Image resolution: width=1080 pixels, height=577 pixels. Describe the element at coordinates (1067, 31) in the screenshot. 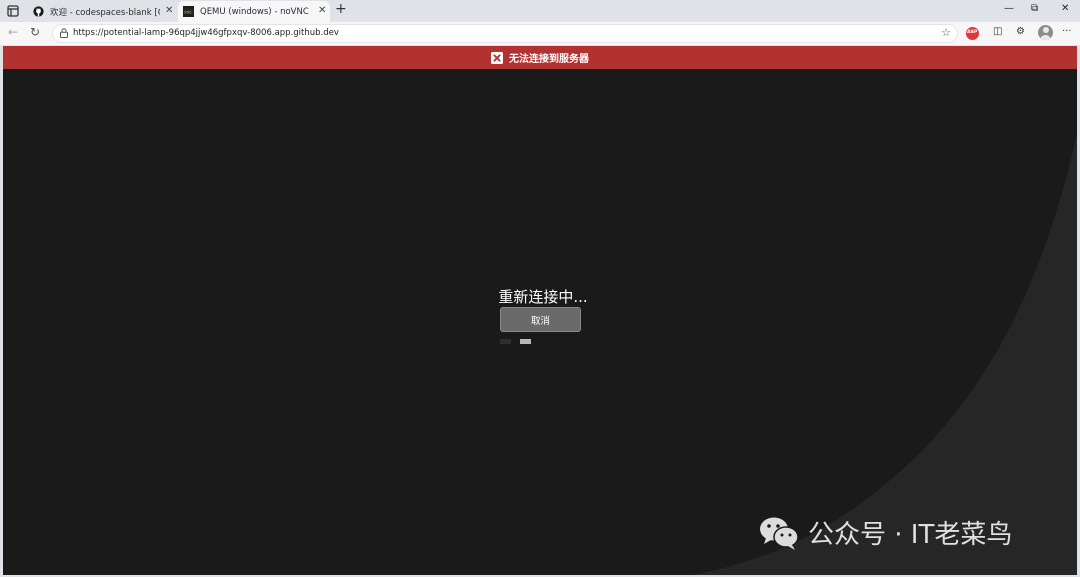

I see `more-menu-icon: ···` at that location.